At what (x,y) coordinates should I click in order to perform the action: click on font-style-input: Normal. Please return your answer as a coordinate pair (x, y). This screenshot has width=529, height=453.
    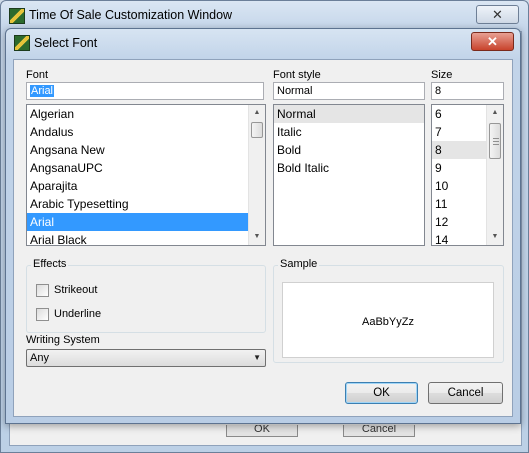
    Looking at the image, I should click on (349, 91).